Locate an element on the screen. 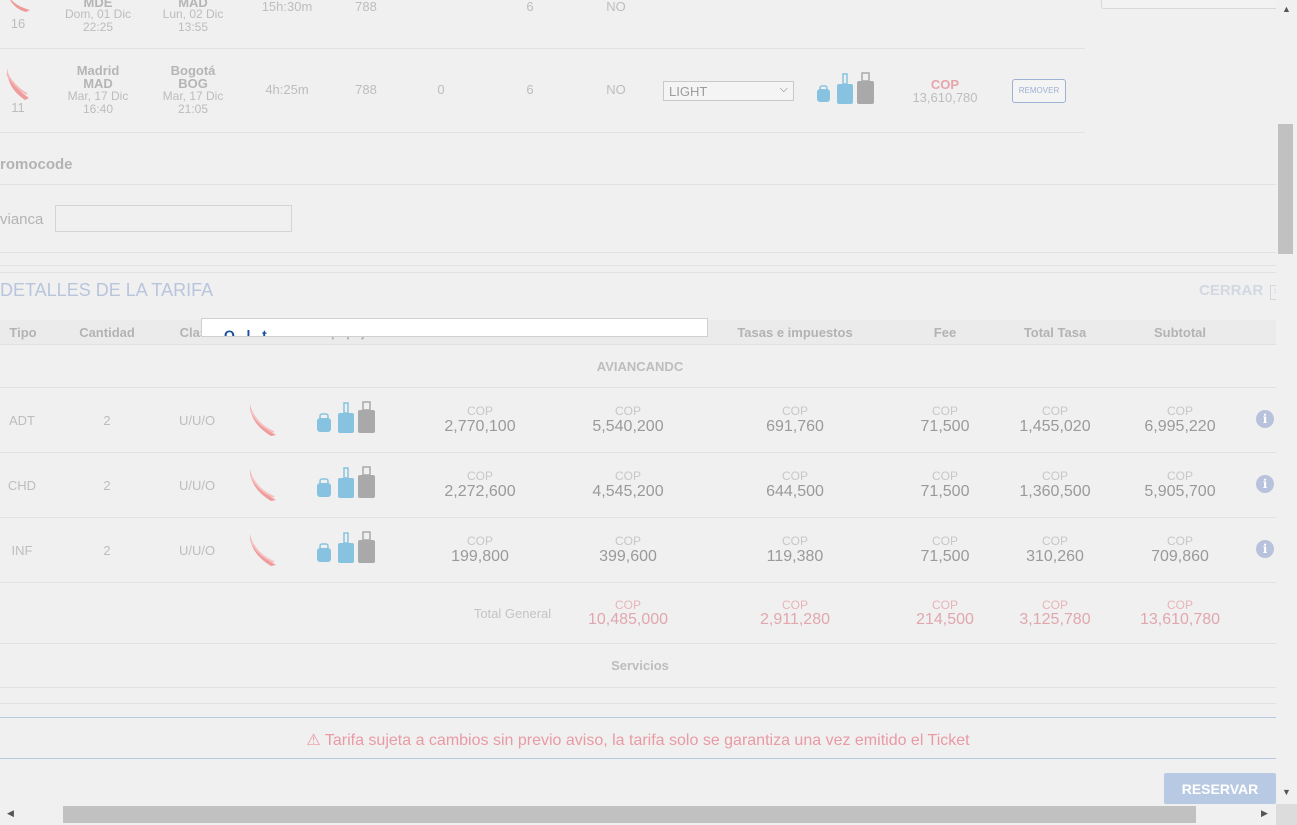 Image resolution: width=1297 pixels, height=825 pixels. stops: 0 is located at coordinates (441, 89).